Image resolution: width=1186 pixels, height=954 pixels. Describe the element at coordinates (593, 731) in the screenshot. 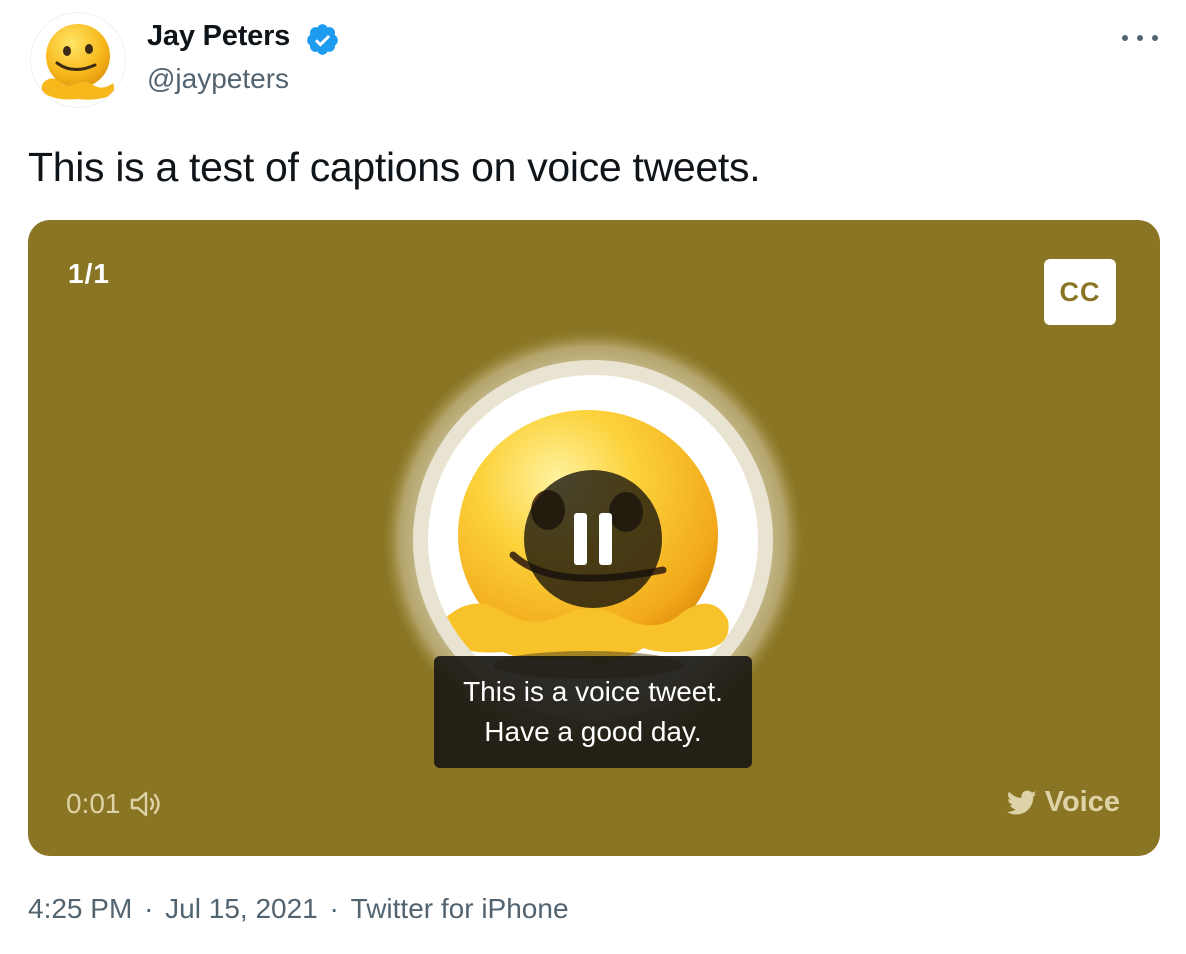

I see `caption-line: Have a good day.` at that location.